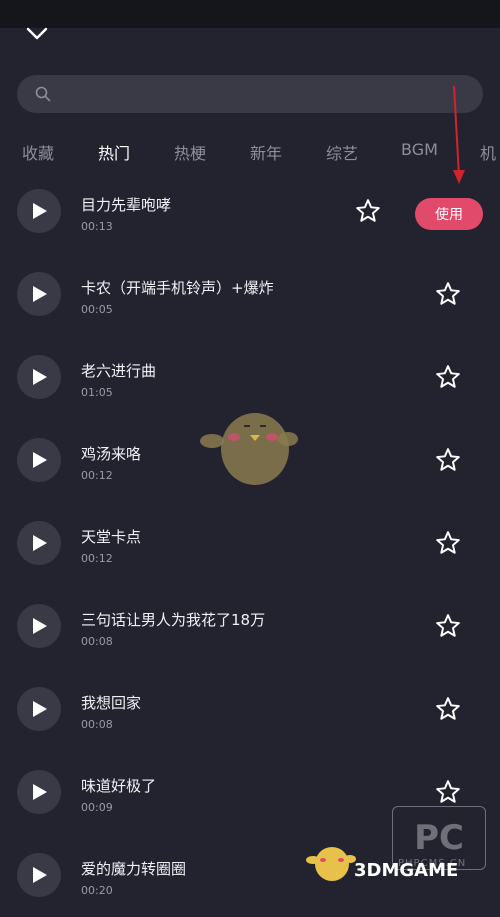 The width and height of the screenshot is (500, 917). I want to click on song-title: 目力先辈咆哮, so click(126, 205).